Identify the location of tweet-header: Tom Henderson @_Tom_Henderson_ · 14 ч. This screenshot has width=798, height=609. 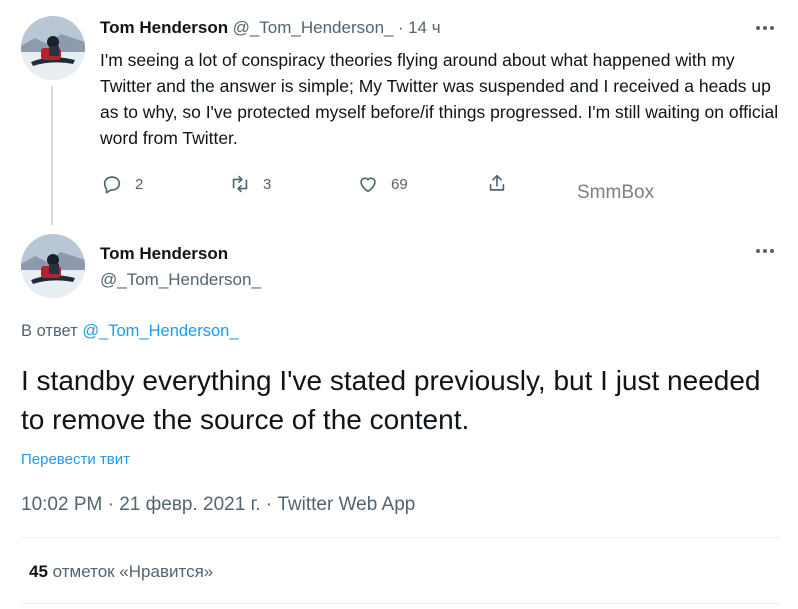
(270, 28).